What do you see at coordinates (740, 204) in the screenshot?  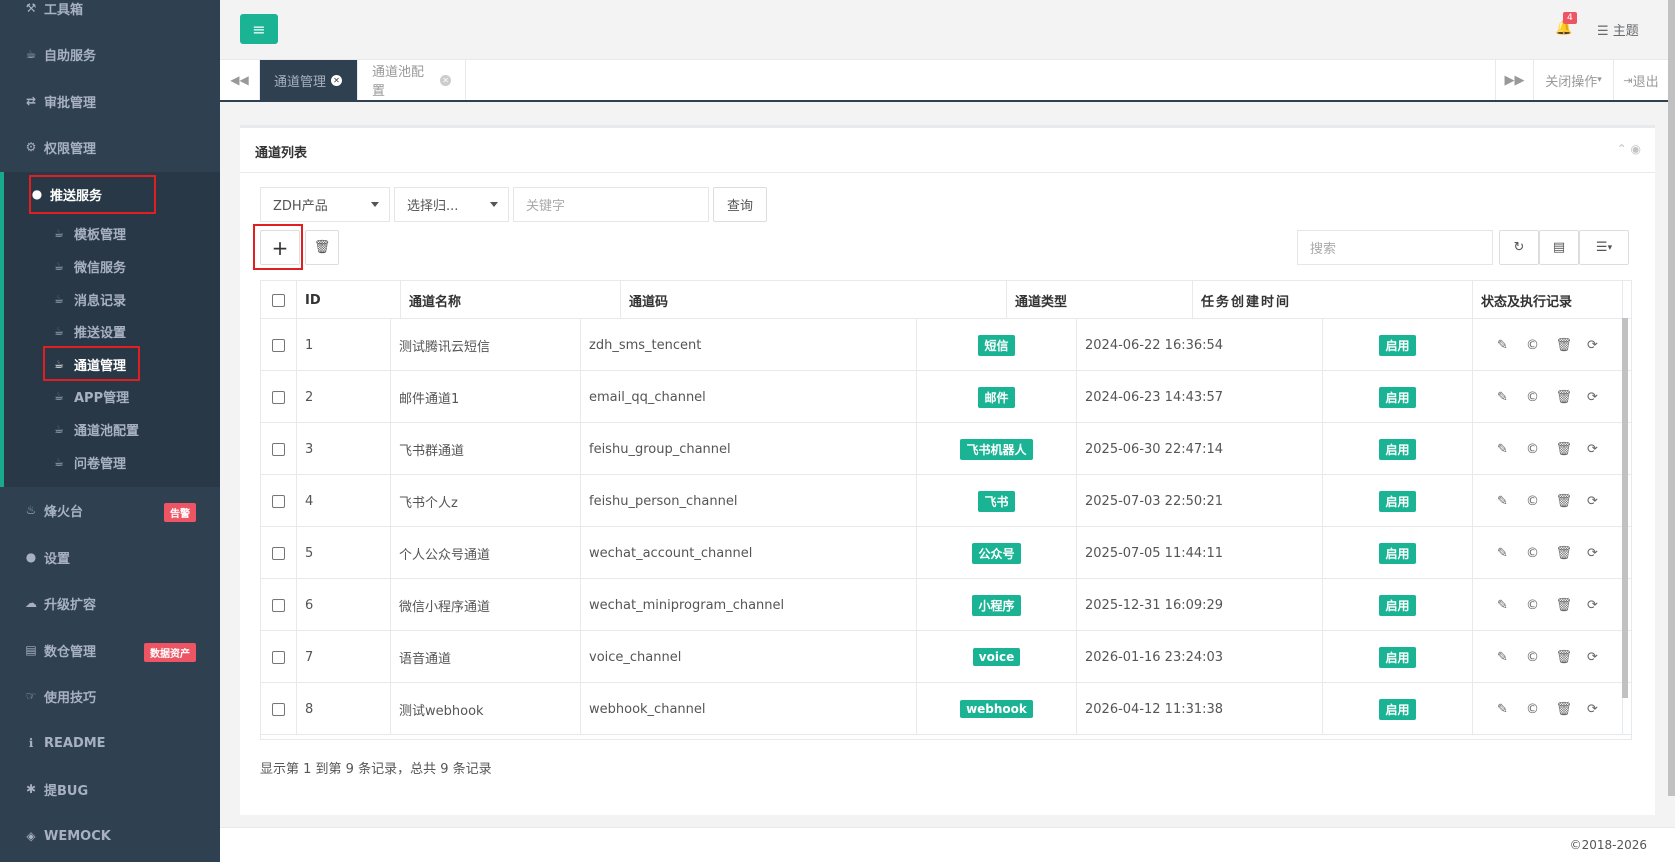 I see `query-button: 查询` at bounding box center [740, 204].